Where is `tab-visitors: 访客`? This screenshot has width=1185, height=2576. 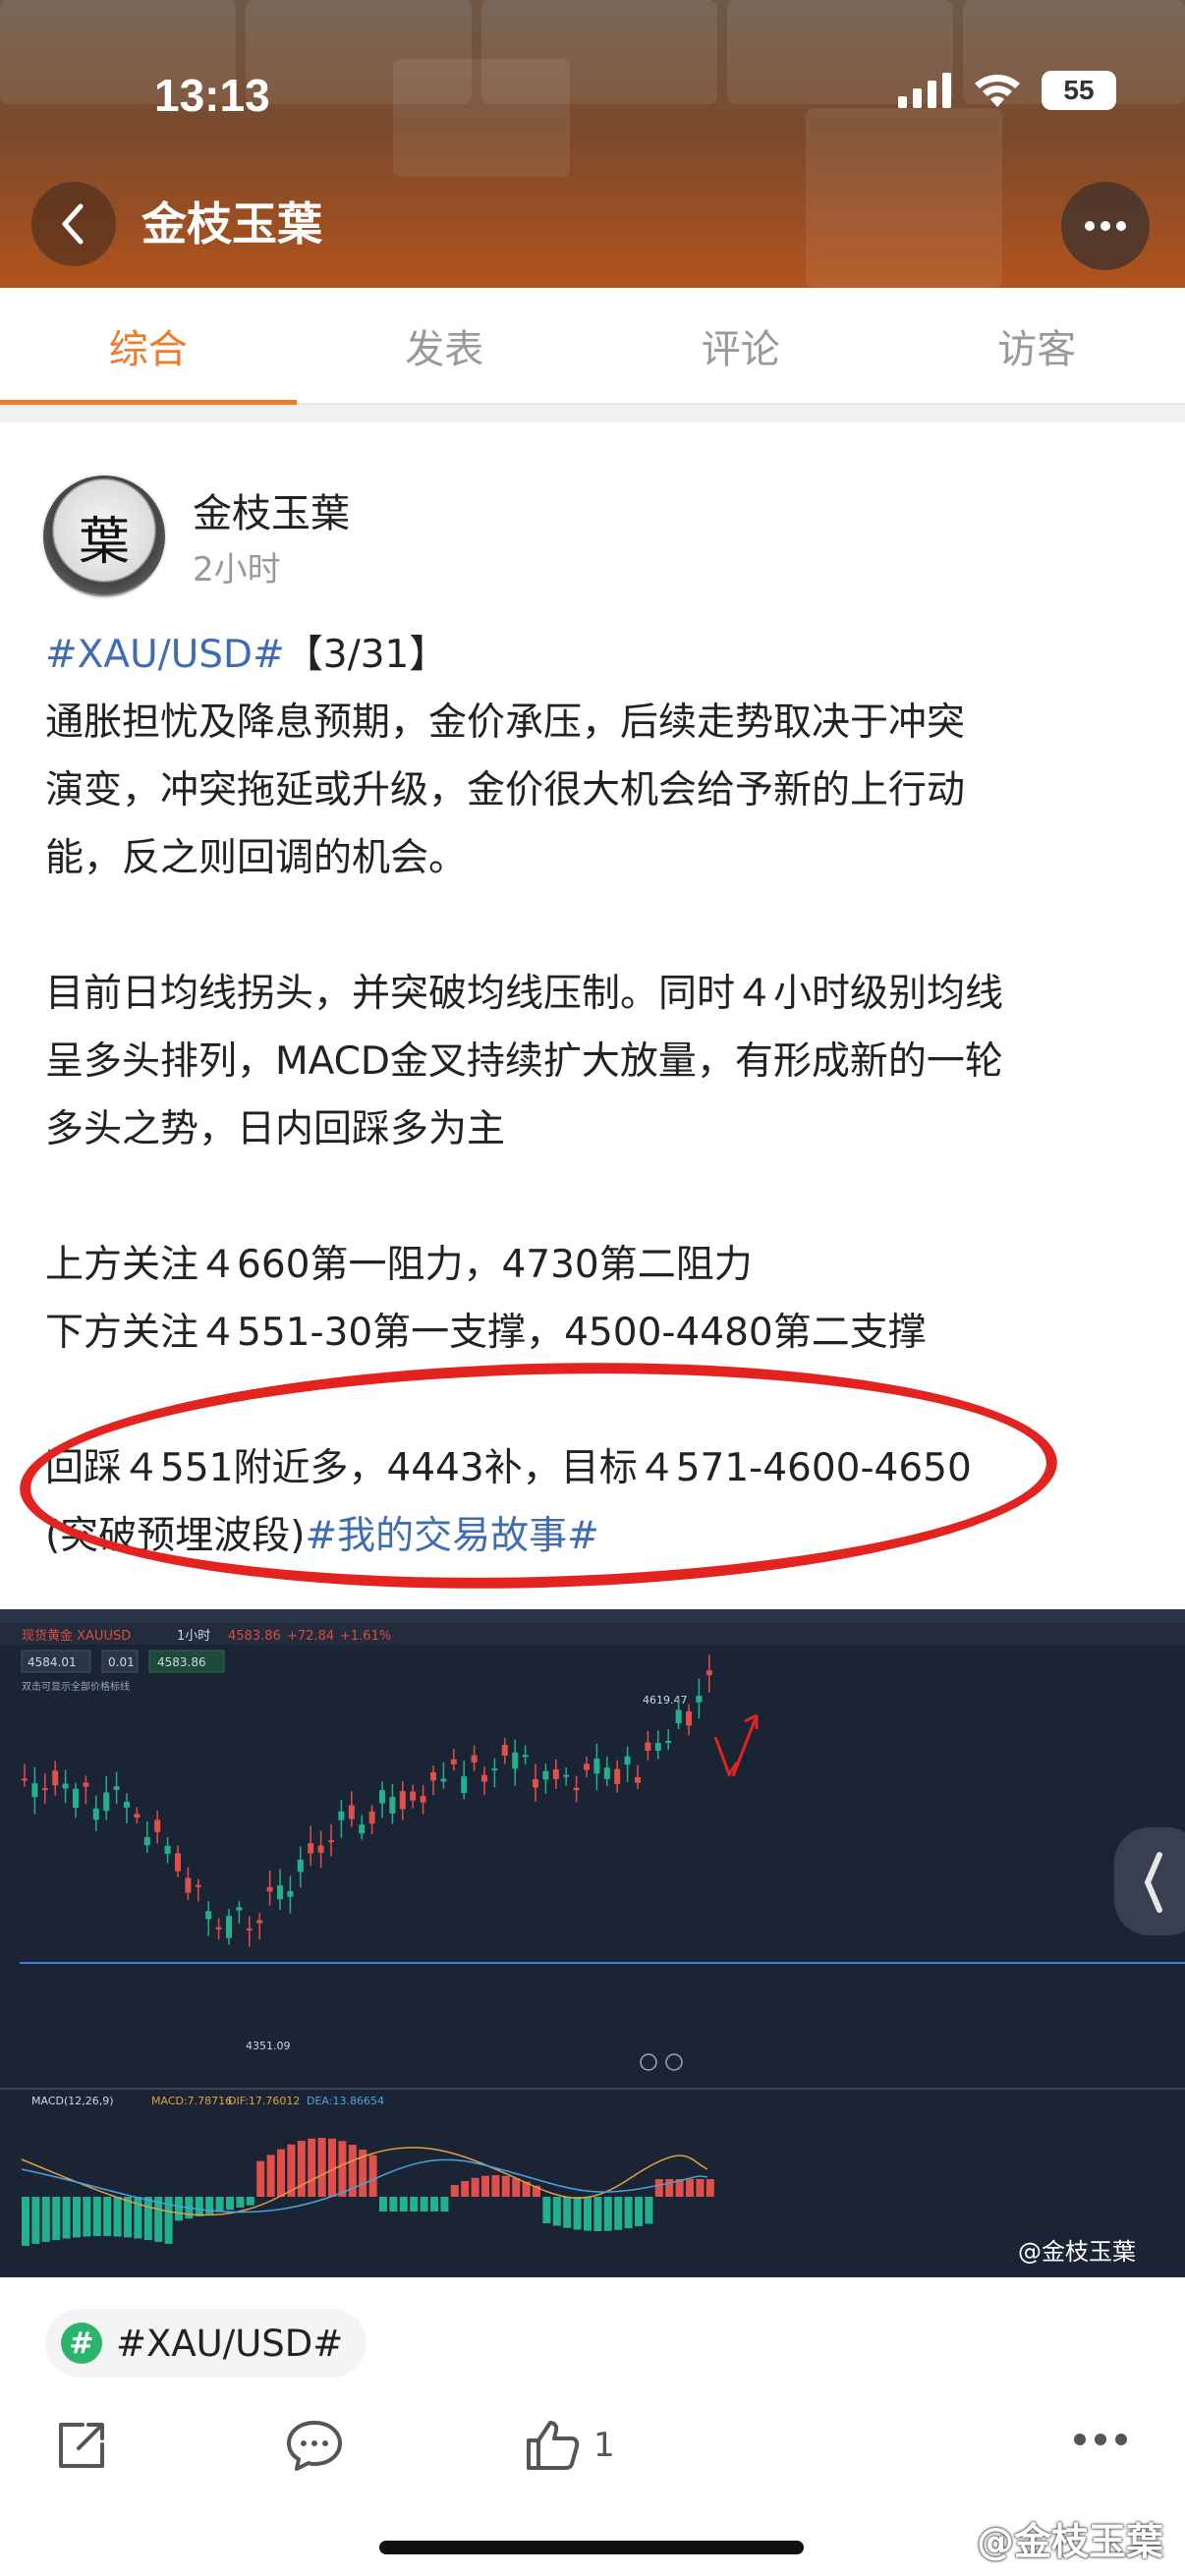
tab-visitors: 访客 is located at coordinates (1037, 345).